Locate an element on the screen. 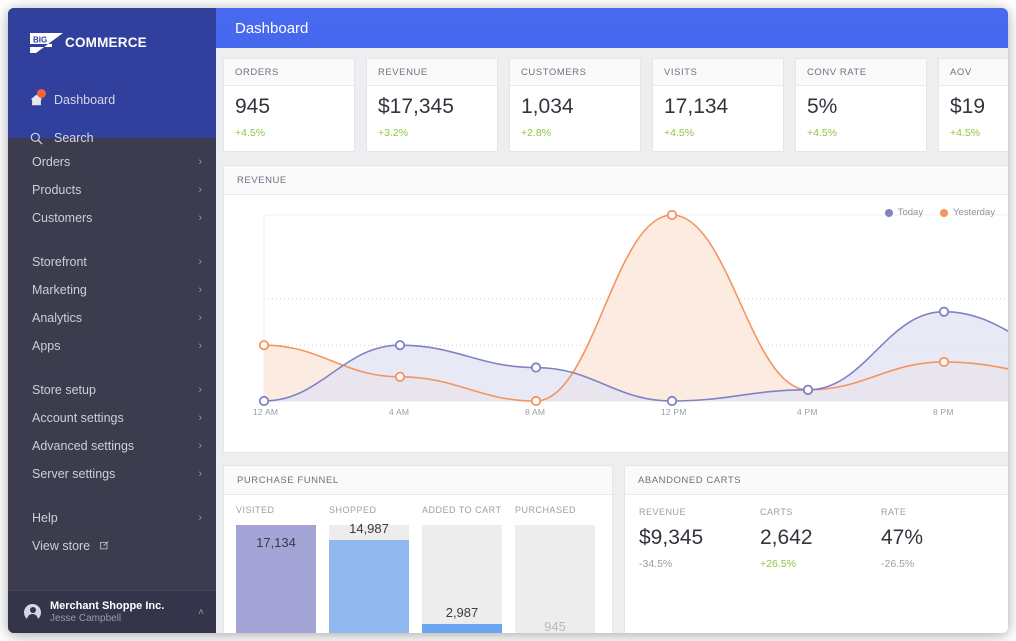  purchase-funnel-title: PURCHASE FUNNEL is located at coordinates (418, 481).